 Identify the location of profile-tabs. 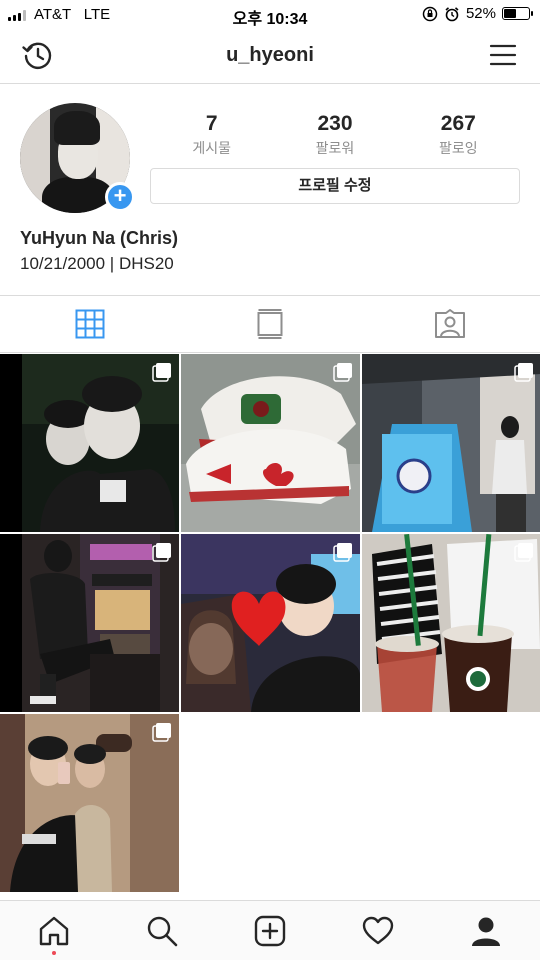
(270, 324).